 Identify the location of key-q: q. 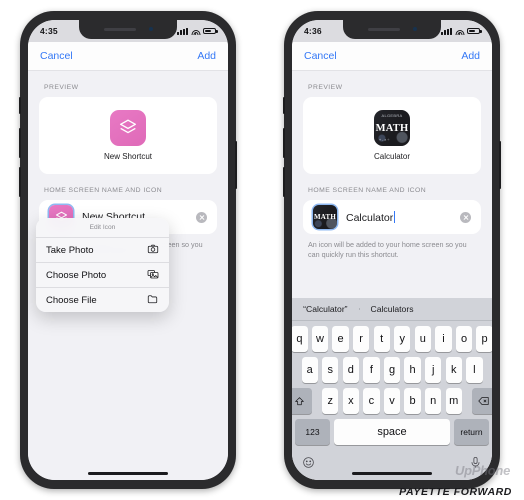
(300, 339).